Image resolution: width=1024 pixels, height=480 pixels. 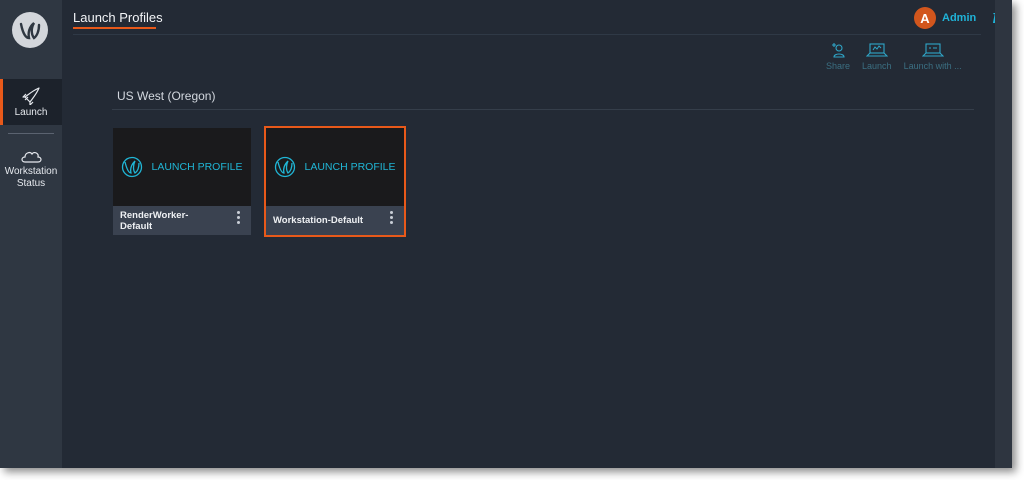 What do you see at coordinates (1003, 234) in the screenshot?
I see `right-panel` at bounding box center [1003, 234].